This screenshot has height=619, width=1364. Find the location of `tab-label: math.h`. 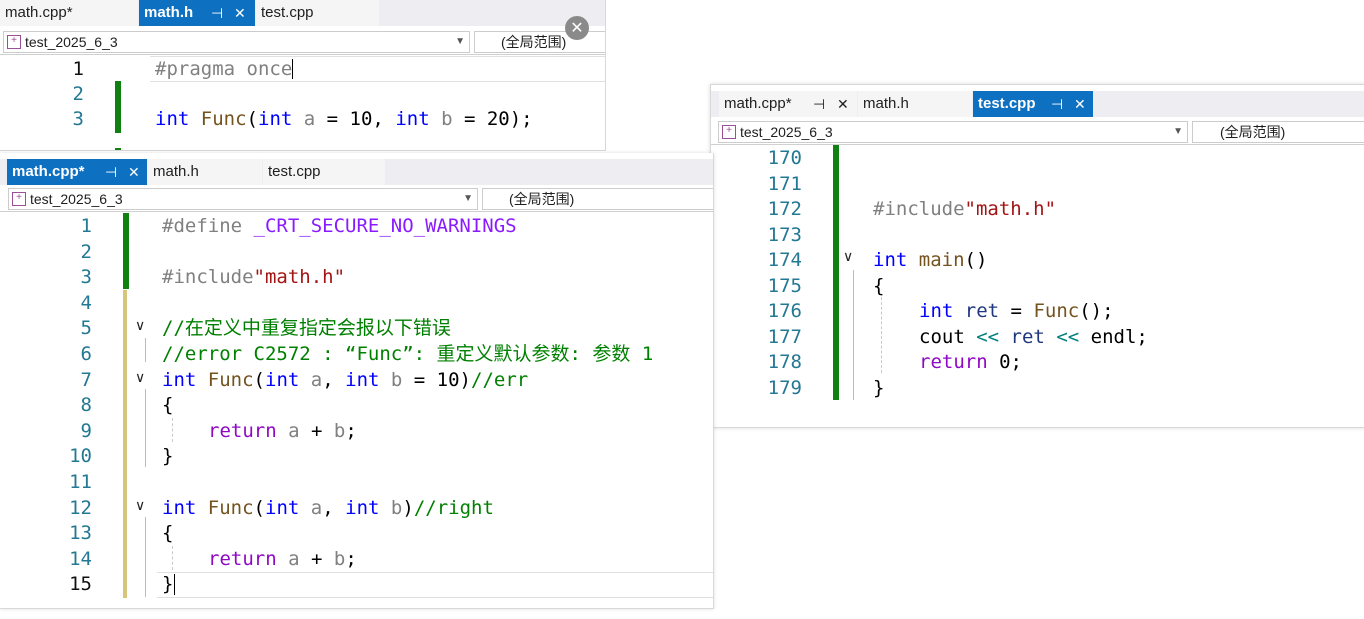

tab-label: math.h is located at coordinates (169, 12).